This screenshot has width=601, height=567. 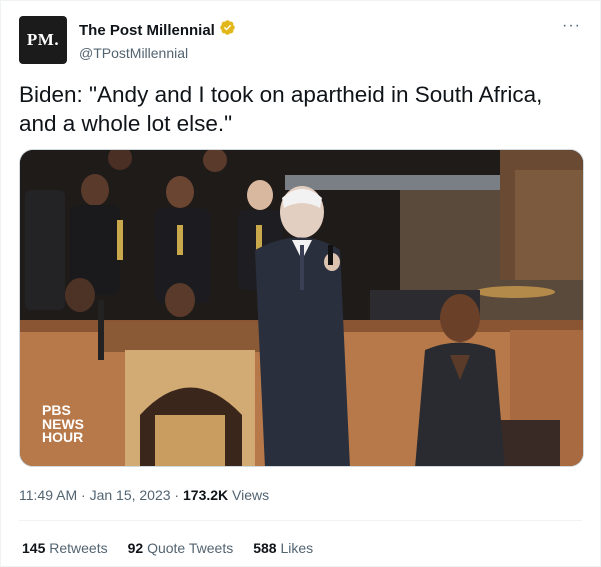 I want to click on likes-count: 588, so click(x=265, y=548).